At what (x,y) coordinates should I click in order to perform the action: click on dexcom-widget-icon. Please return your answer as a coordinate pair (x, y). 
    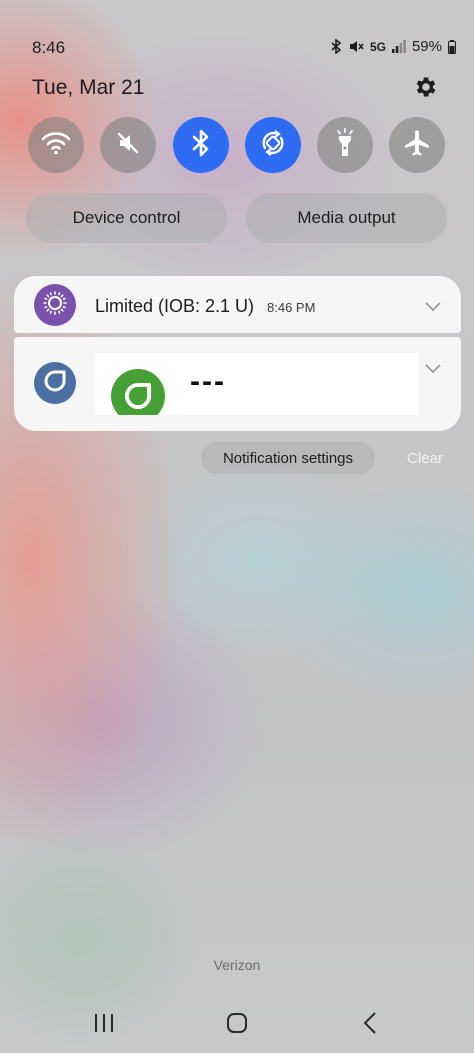
    Looking at the image, I should click on (138, 392).